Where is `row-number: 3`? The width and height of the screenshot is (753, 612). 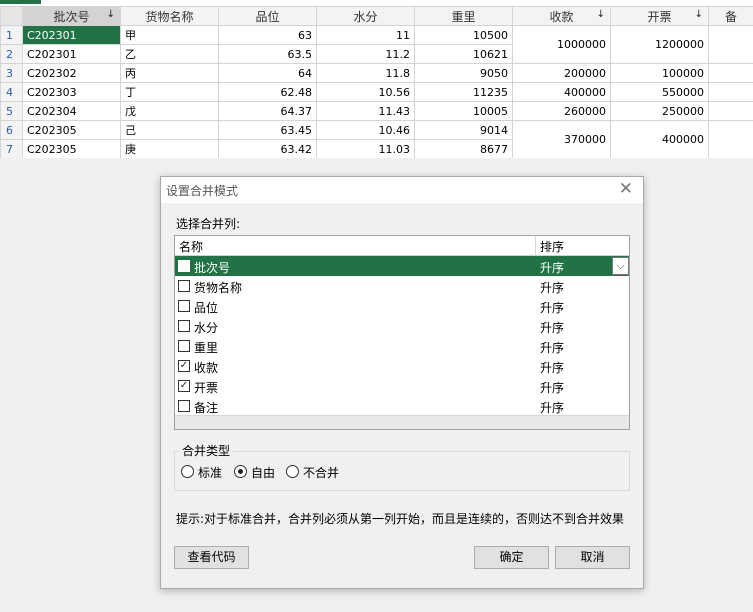
row-number: 3 is located at coordinates (11, 73).